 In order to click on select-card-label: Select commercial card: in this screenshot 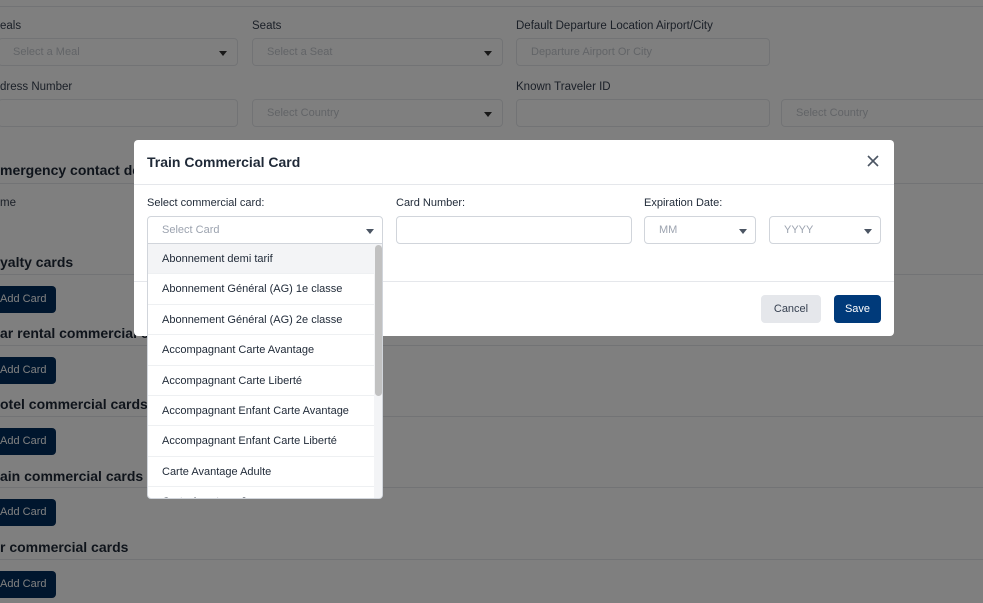, I will do `click(206, 203)`.